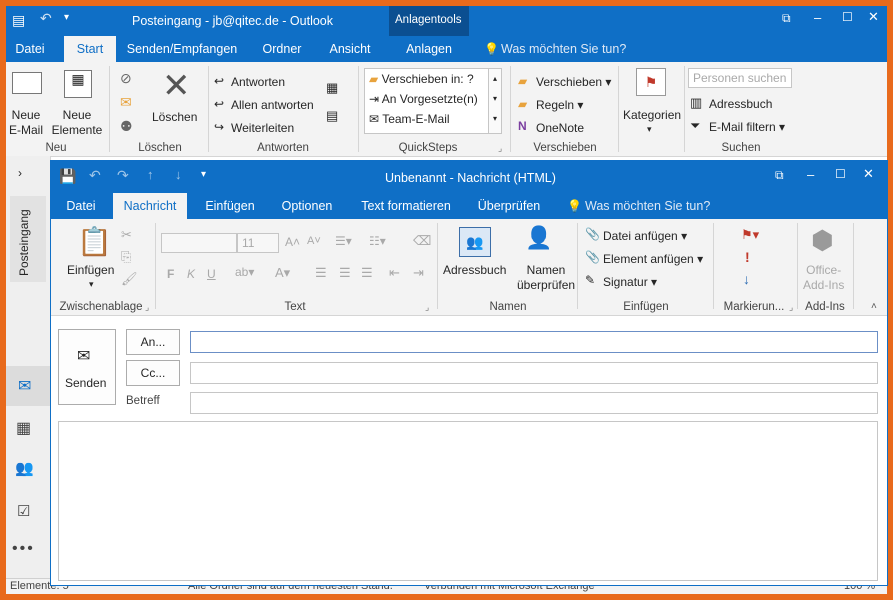 Image resolution: width=893 pixels, height=600 pixels. What do you see at coordinates (747, 257) in the screenshot?
I see `high-importance-icon: !` at bounding box center [747, 257].